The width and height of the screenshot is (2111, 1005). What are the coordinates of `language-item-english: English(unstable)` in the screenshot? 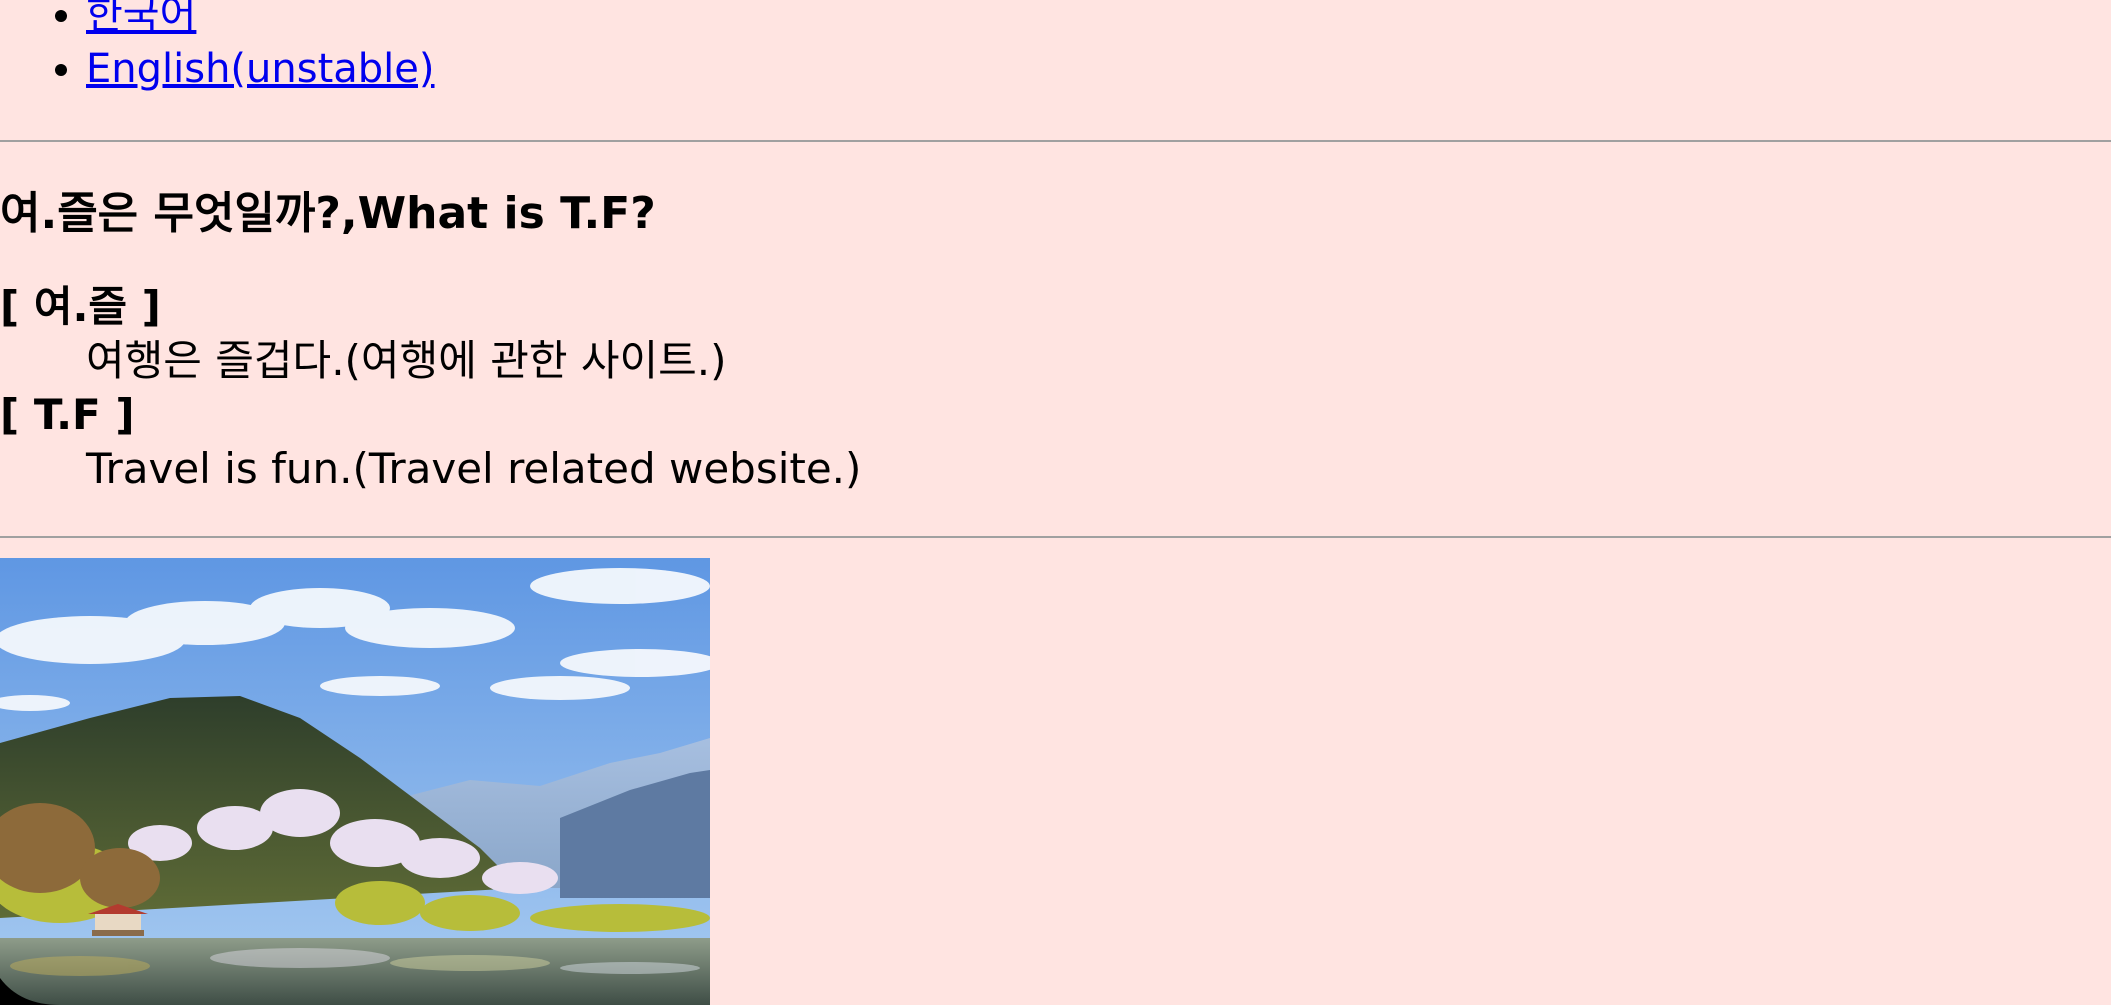 It's located at (260, 69).